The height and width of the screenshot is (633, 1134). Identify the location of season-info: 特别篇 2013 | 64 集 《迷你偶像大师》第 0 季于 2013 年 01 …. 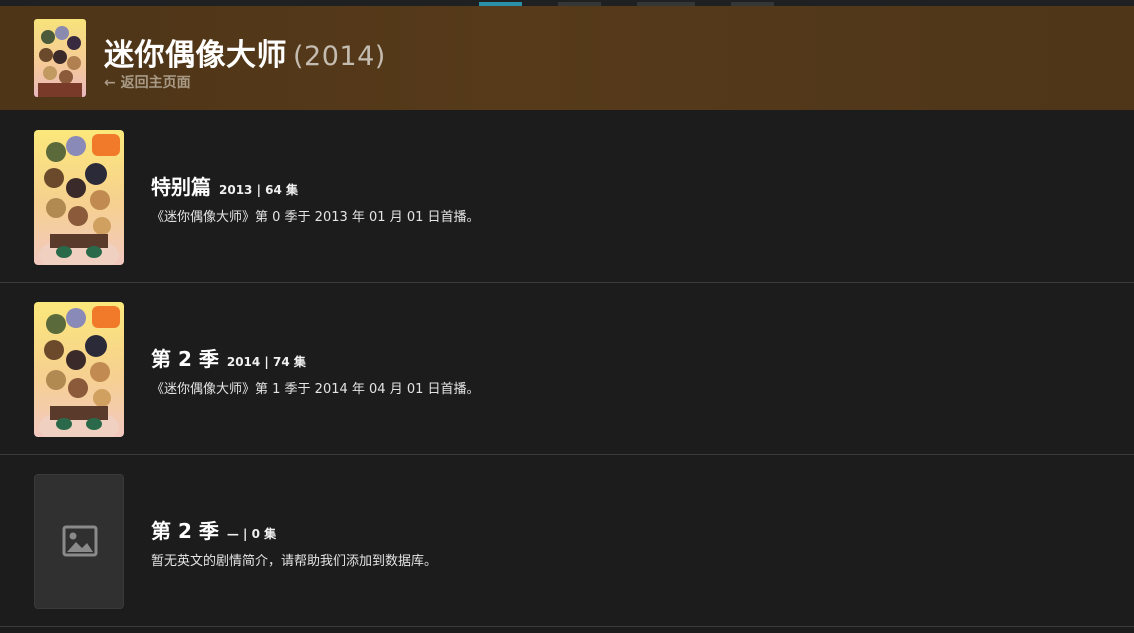
(315, 198).